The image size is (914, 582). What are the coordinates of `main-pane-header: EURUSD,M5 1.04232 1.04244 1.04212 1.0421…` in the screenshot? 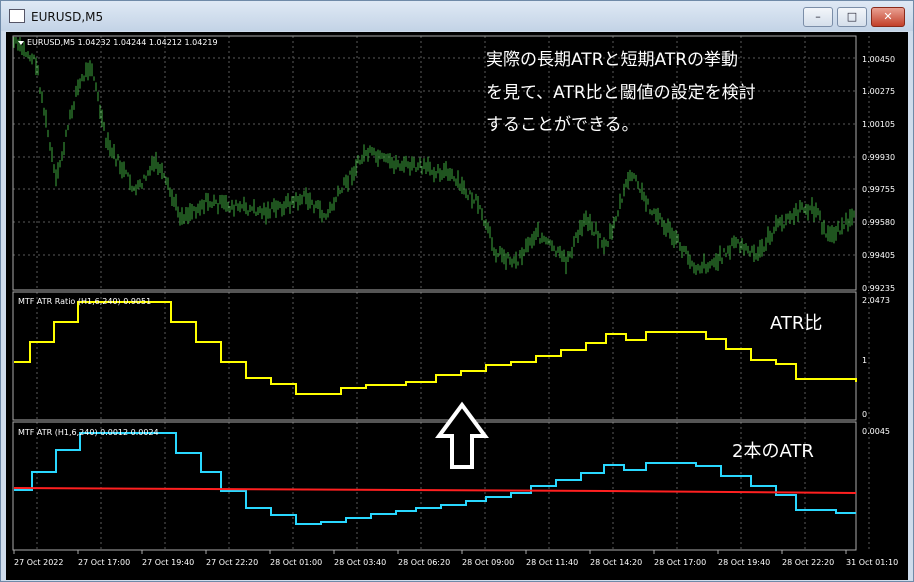 It's located at (122, 42).